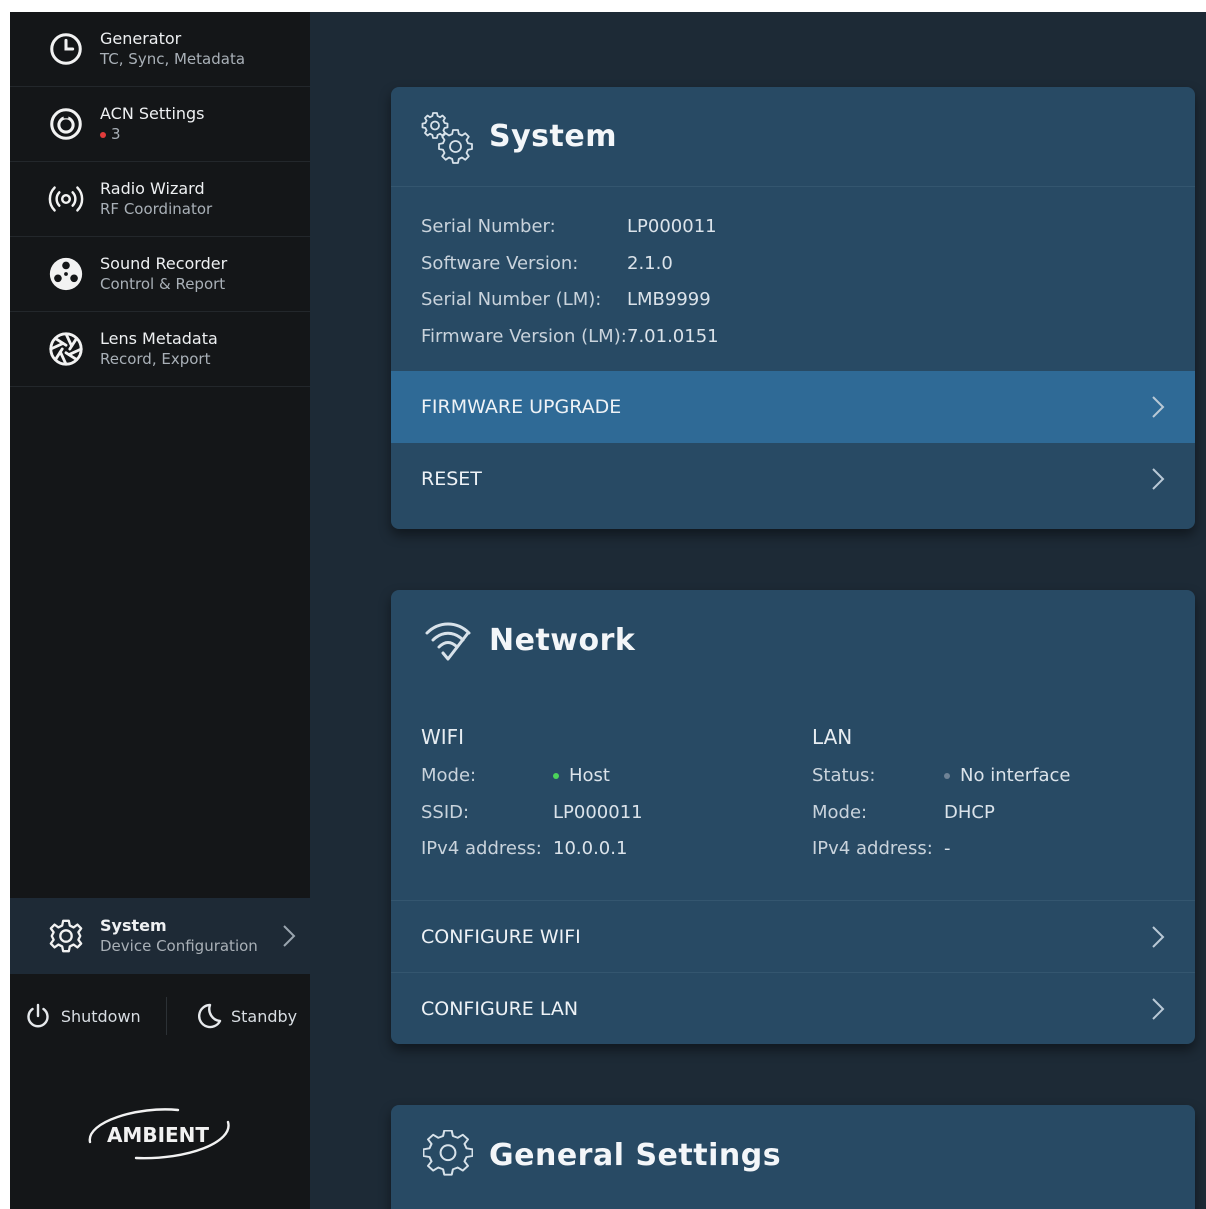 The image size is (1206, 1209). What do you see at coordinates (100, 1016) in the screenshot?
I see `shutdown-label: Shutdown` at bounding box center [100, 1016].